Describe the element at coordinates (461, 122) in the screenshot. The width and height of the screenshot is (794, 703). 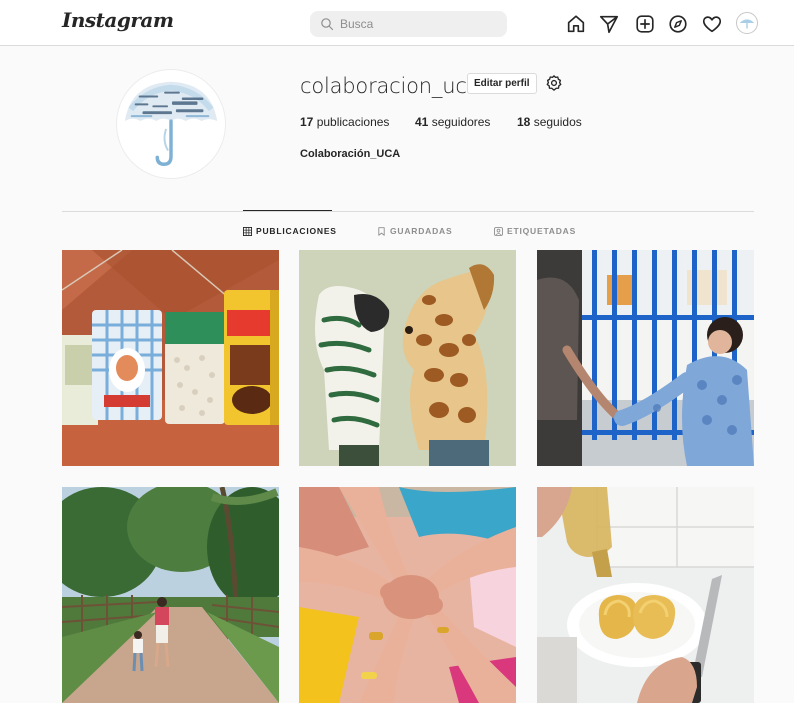
I see `followers-label: seguidores` at that location.